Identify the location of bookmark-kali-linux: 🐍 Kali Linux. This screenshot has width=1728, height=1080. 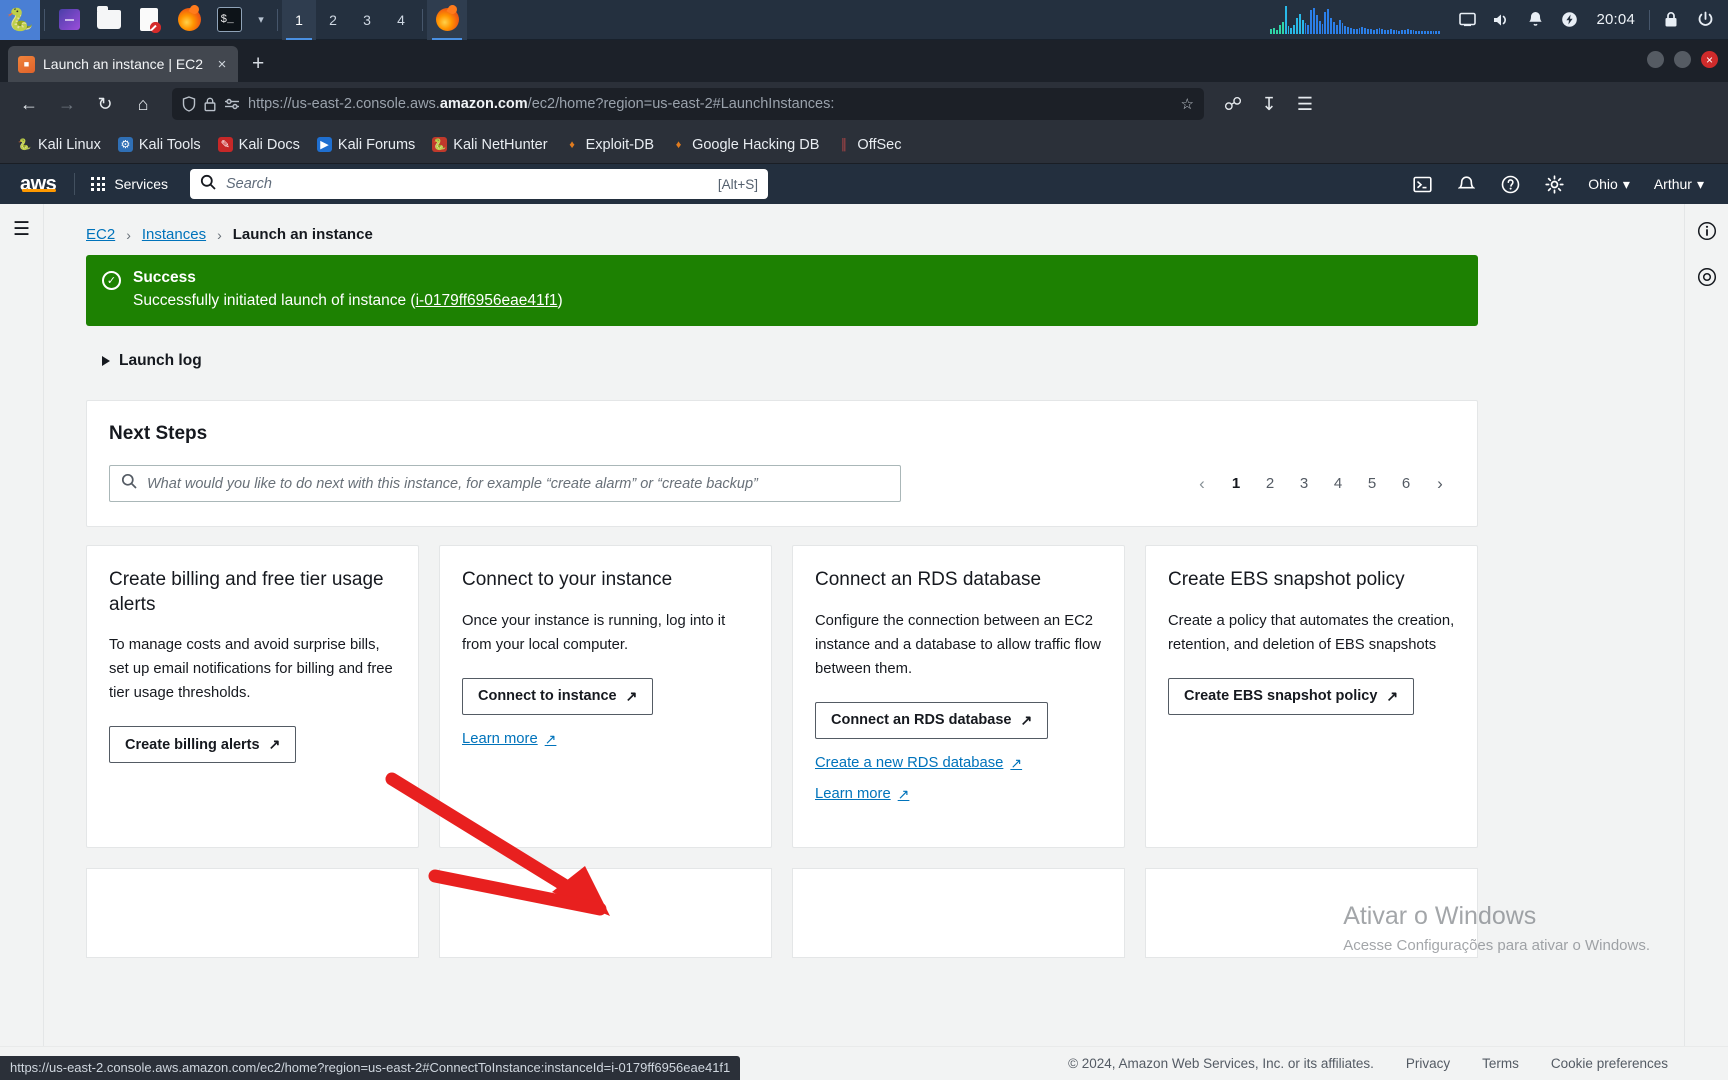
(59, 145).